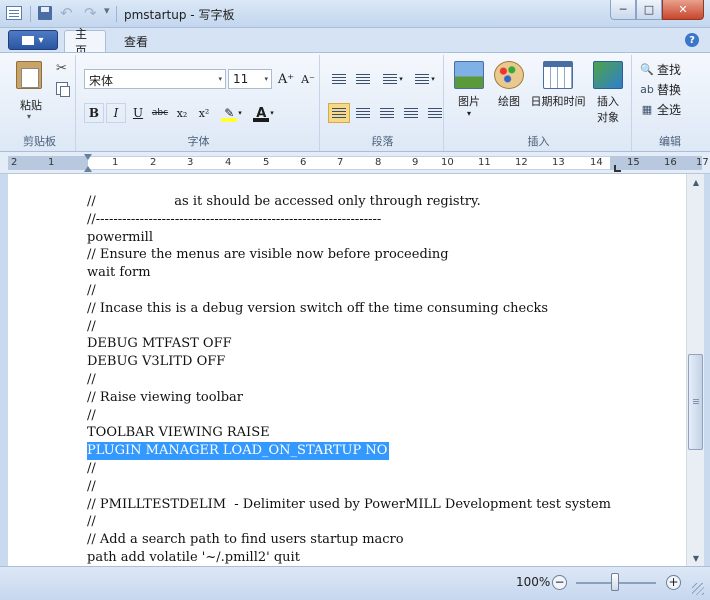  What do you see at coordinates (233, 113) in the screenshot?
I see `highlight-button: ✎ ▾` at bounding box center [233, 113].